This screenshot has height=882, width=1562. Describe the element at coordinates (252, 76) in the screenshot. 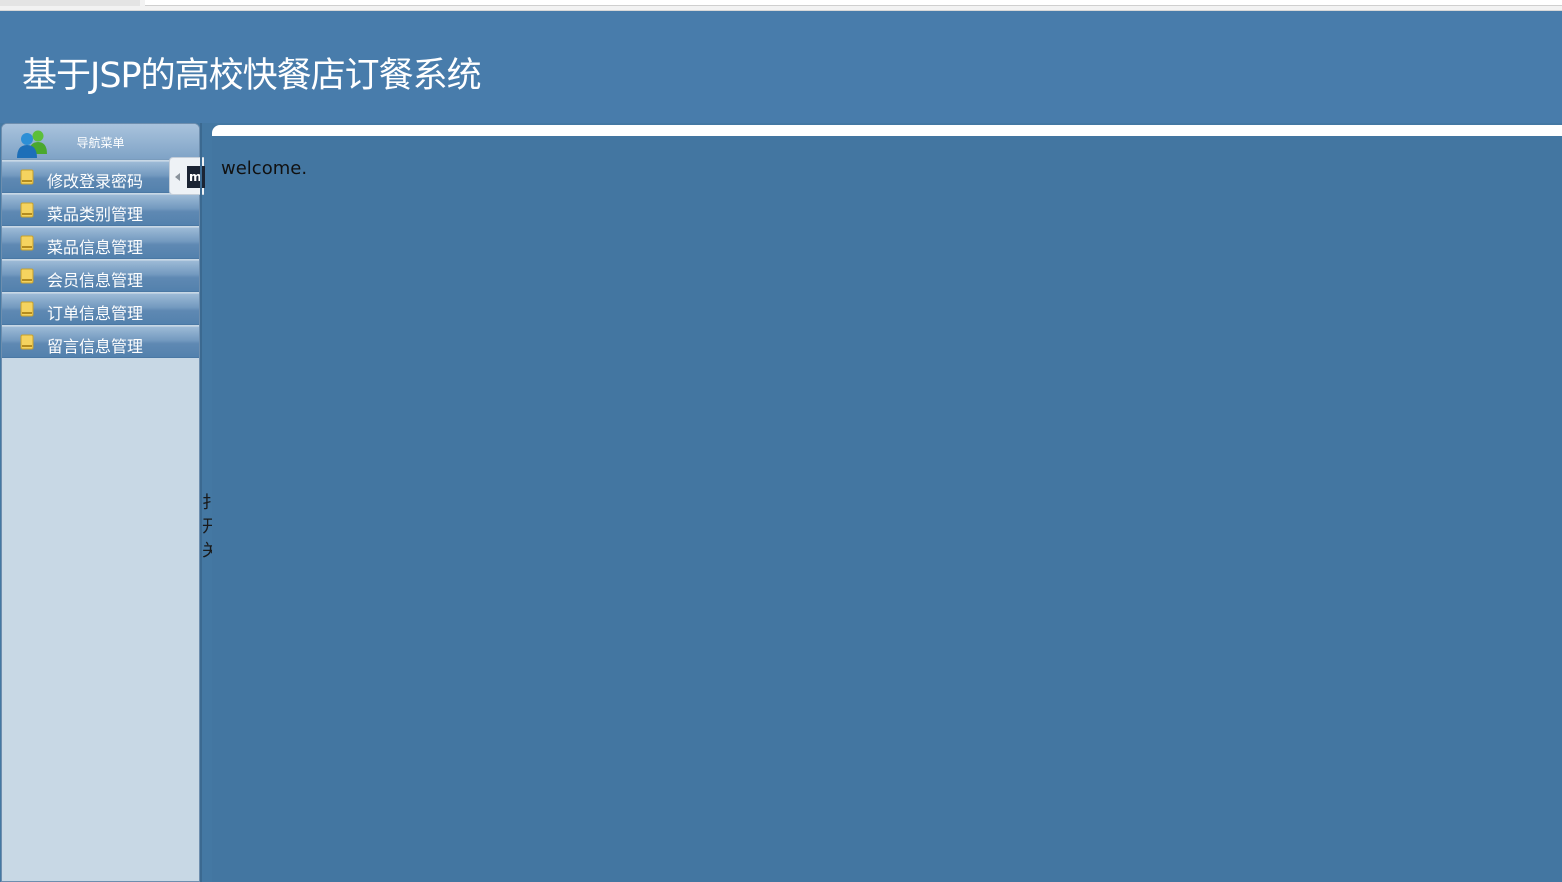

I see `page-title: 基于JSP的高校快餐店订餐系统` at that location.